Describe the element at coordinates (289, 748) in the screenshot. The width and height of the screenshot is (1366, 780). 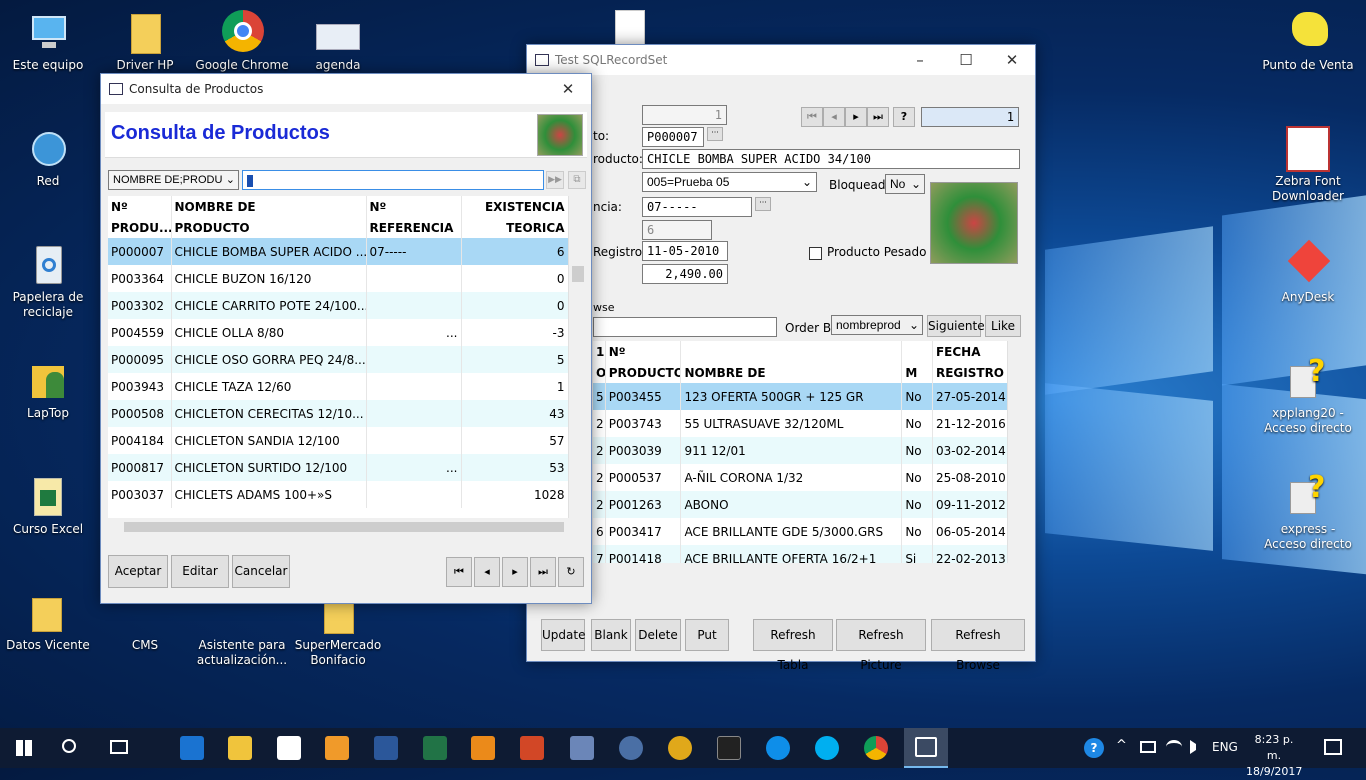
I see `store-icon` at that location.